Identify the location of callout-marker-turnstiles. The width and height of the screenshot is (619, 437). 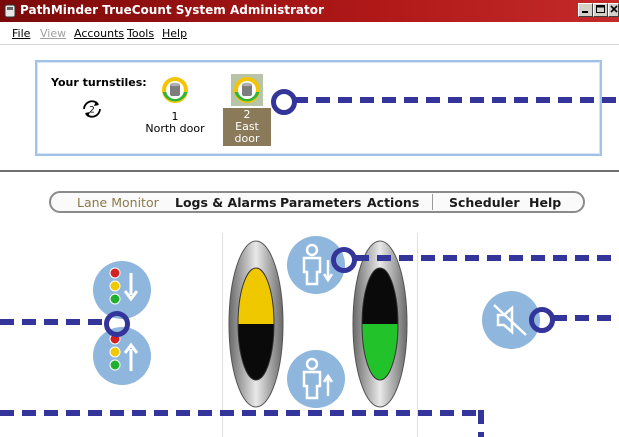
(284, 102).